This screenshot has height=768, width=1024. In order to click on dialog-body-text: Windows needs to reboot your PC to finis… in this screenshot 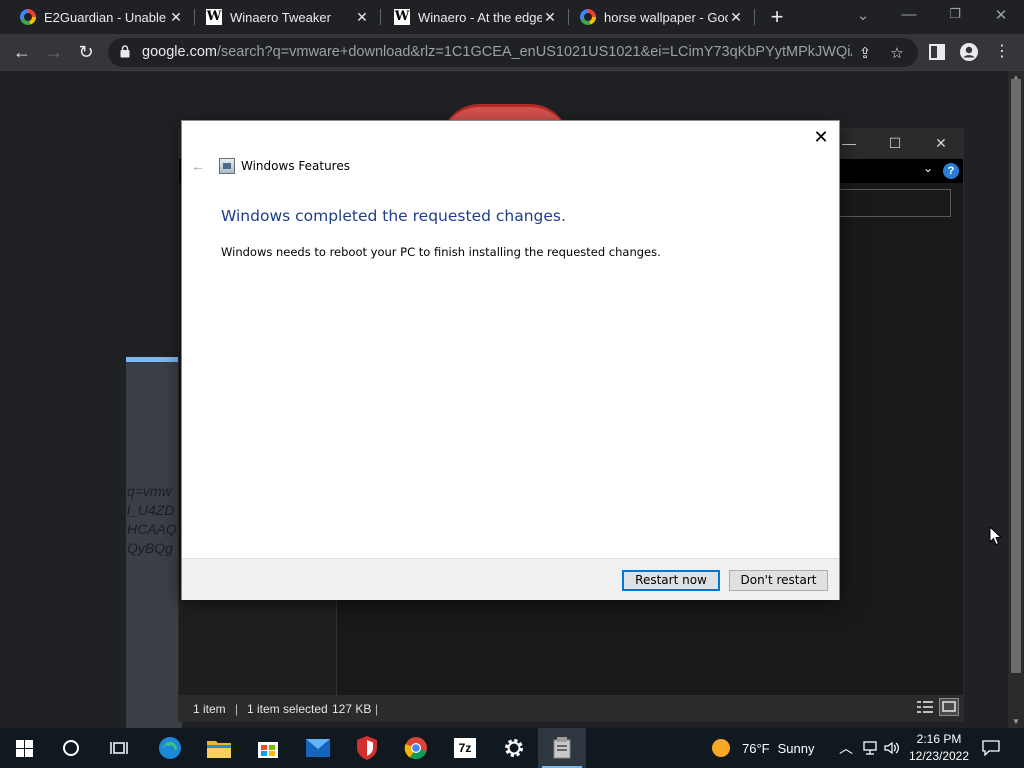, I will do `click(441, 252)`.